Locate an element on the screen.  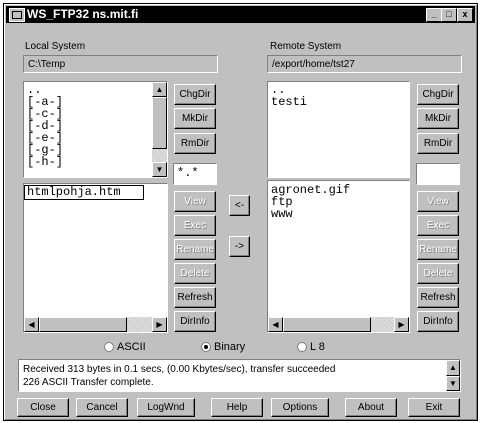
cancel-button: Cancel is located at coordinates (102, 407).